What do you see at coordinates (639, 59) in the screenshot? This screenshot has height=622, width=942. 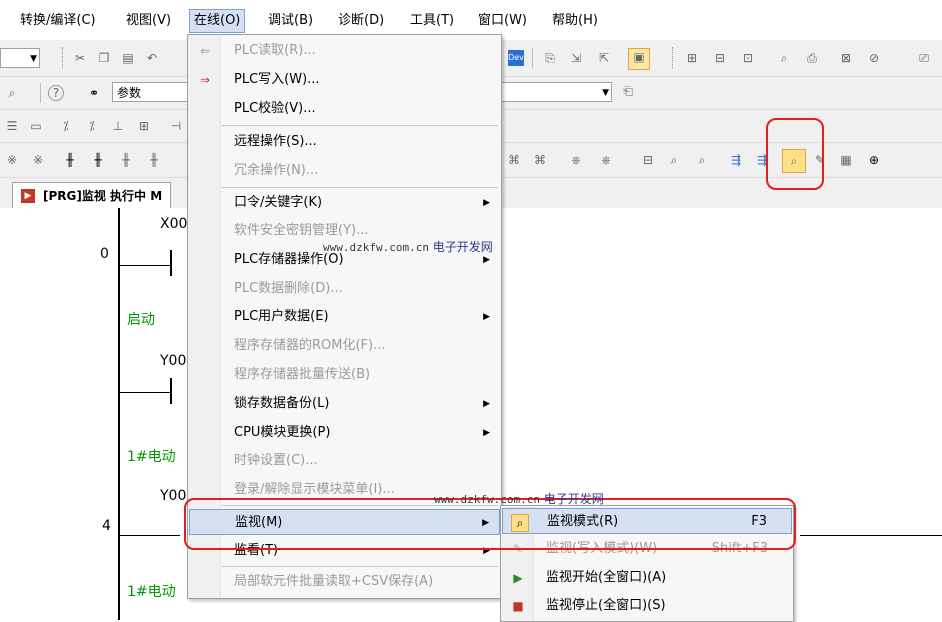 I see `toolbar-icon-d: ▣` at bounding box center [639, 59].